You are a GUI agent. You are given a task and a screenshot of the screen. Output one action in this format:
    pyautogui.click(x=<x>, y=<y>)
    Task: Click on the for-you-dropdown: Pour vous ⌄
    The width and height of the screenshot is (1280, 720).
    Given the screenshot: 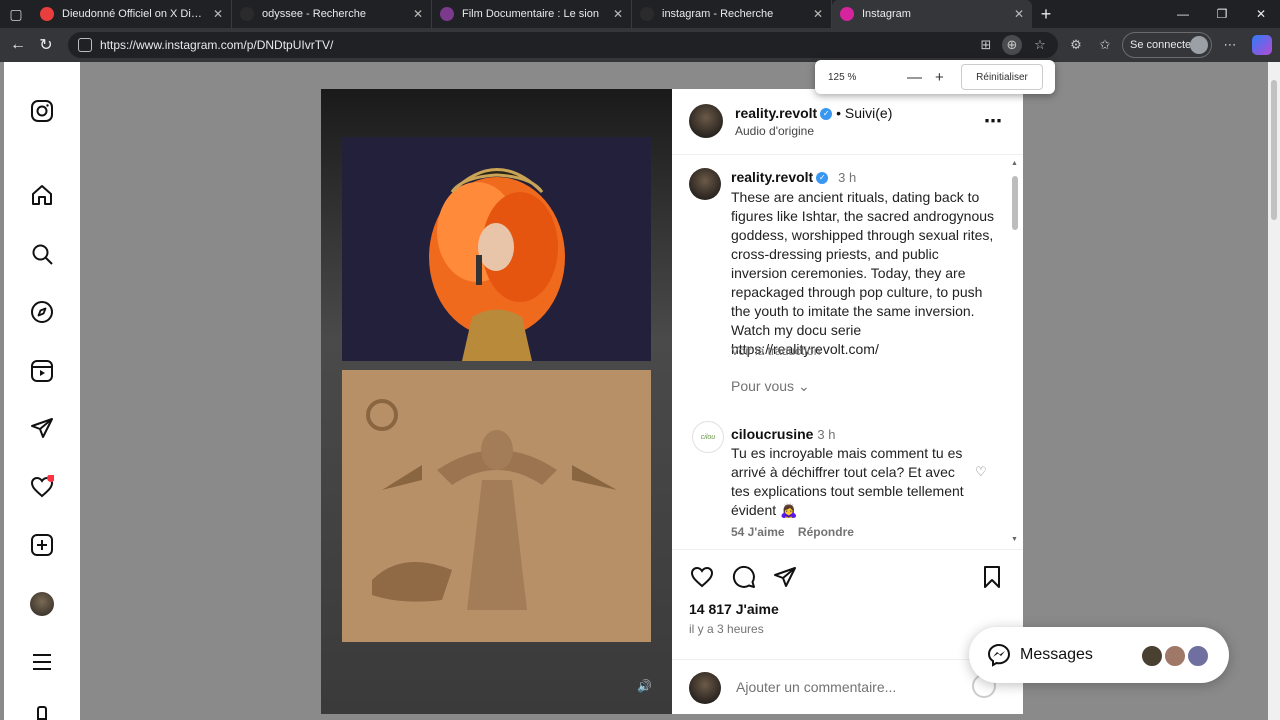 What is the action you would take?
    pyautogui.click(x=770, y=386)
    